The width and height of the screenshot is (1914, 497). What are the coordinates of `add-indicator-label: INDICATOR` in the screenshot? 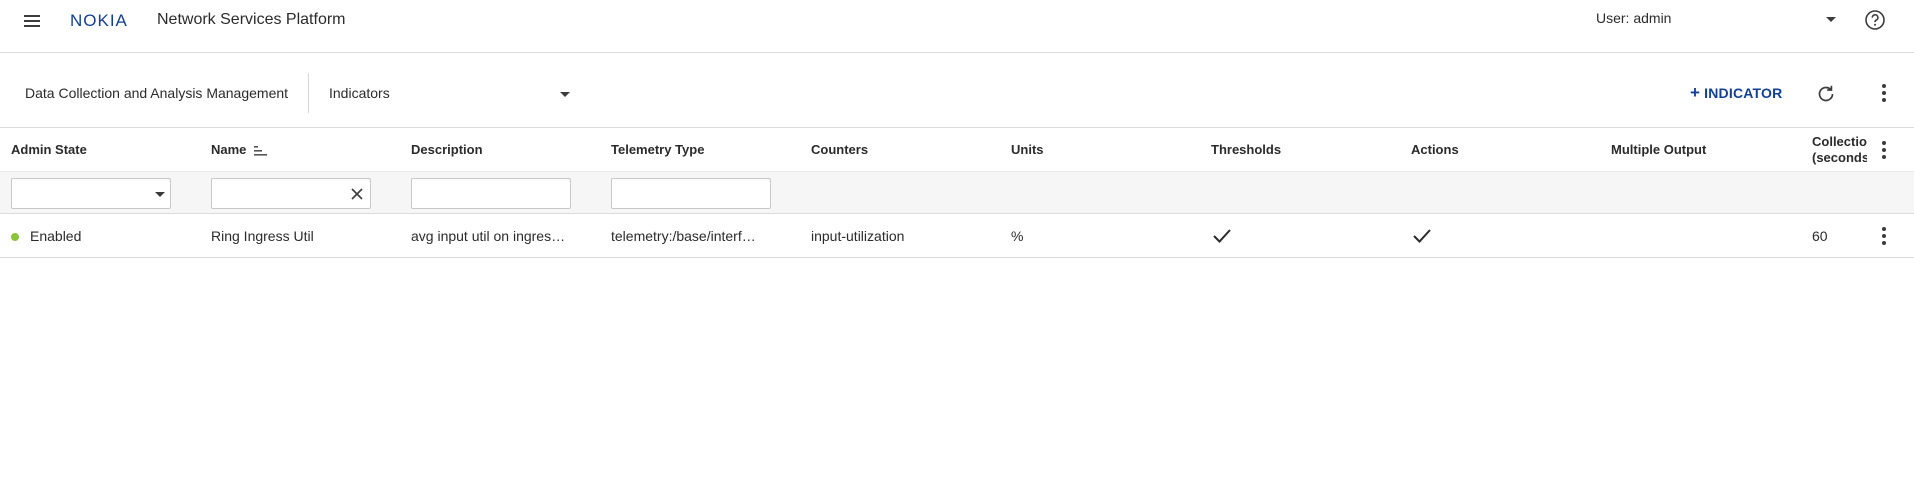 It's located at (1743, 93).